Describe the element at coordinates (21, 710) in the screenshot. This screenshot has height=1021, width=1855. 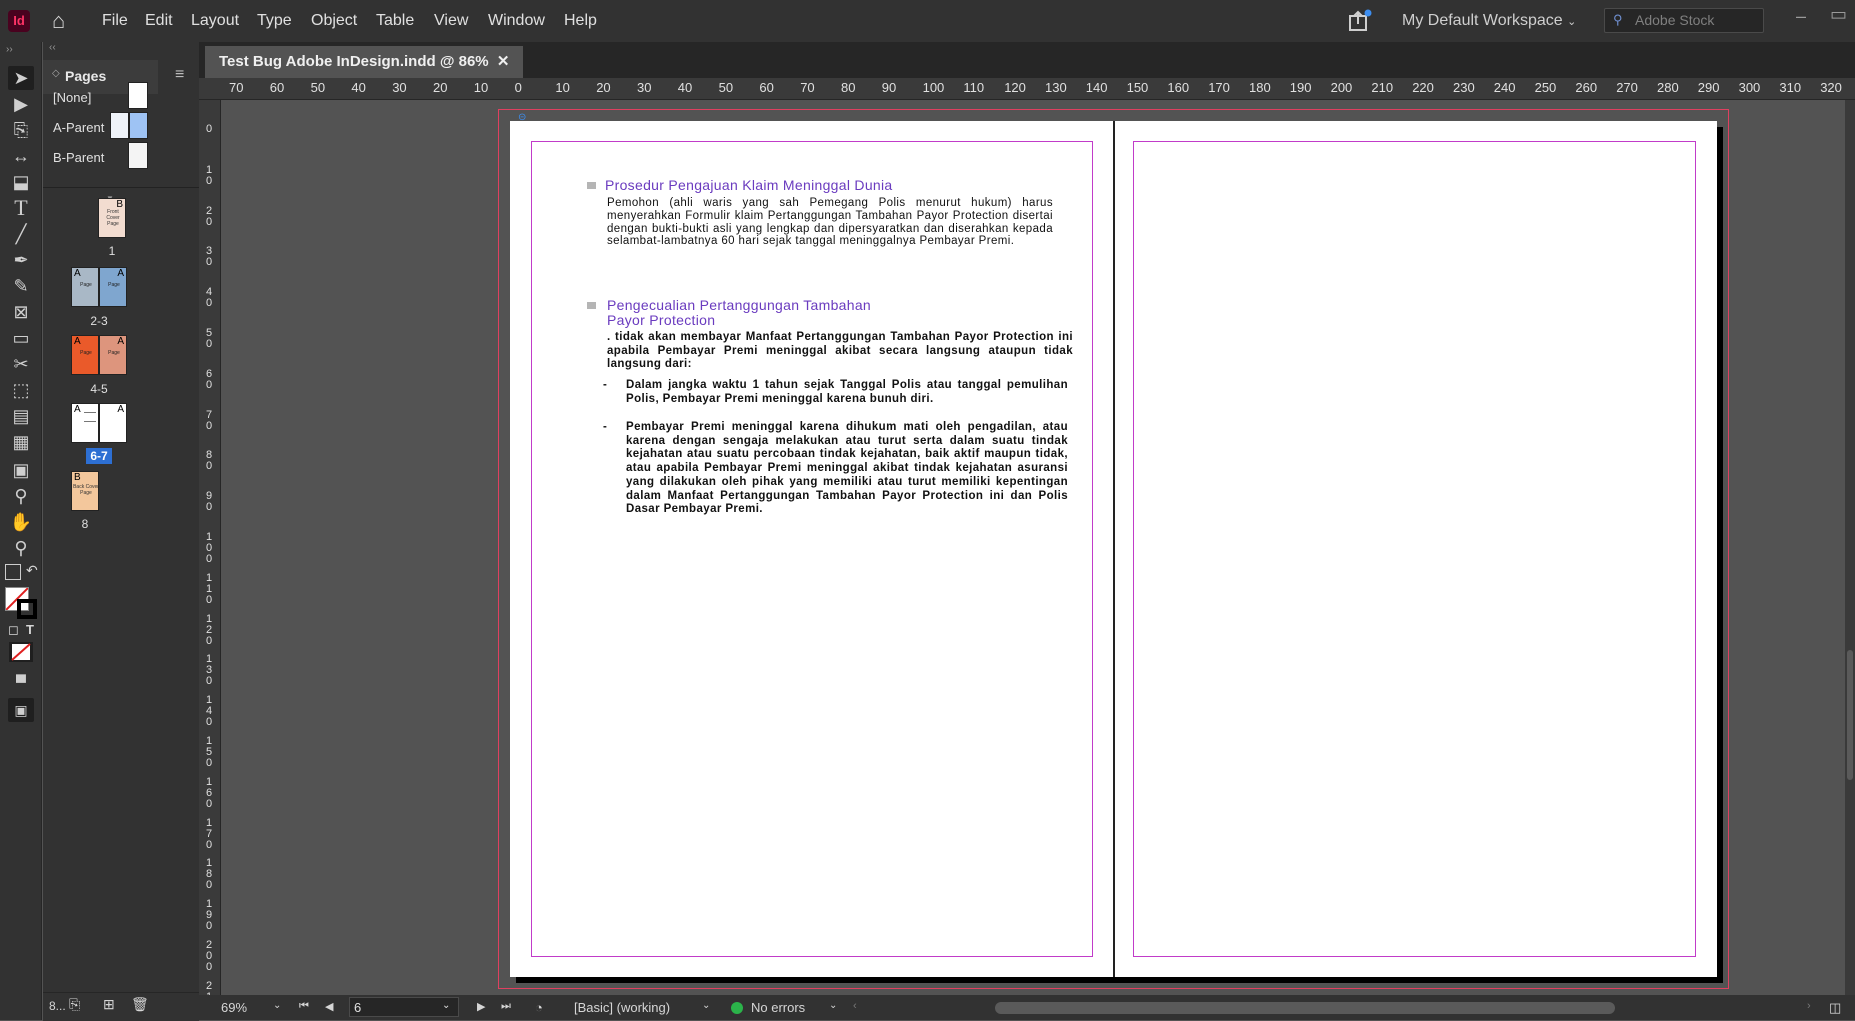
I see `screen-mode-icon: ▣` at that location.